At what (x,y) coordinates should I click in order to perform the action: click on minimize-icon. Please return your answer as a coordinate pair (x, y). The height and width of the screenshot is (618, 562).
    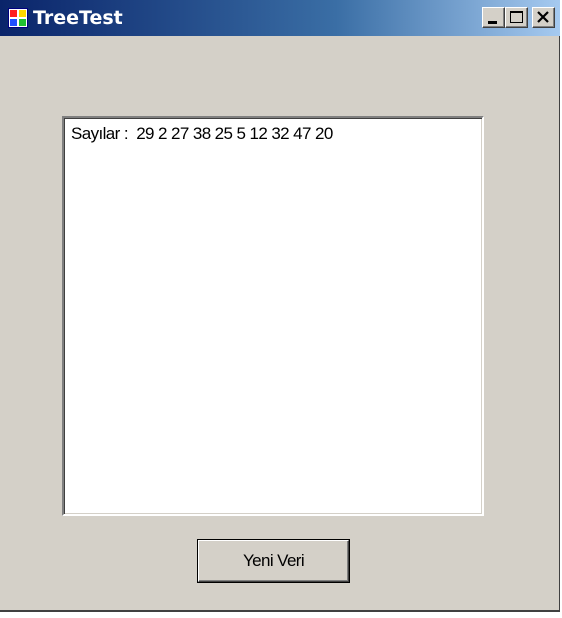
    Looking at the image, I should click on (492, 22).